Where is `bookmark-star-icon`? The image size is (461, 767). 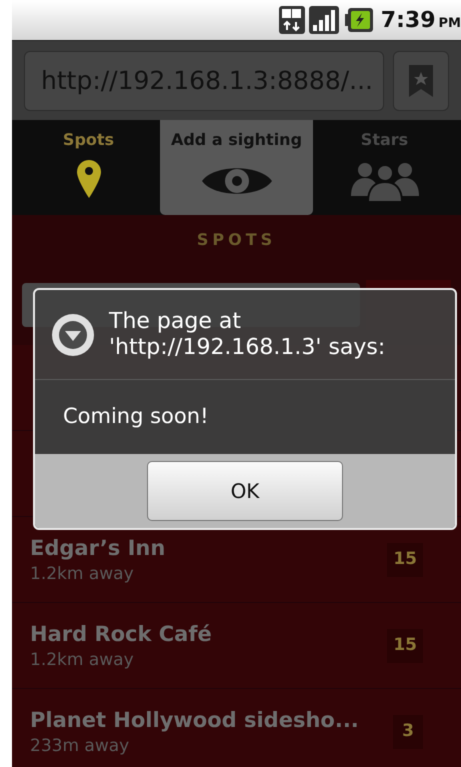
bookmark-star-icon is located at coordinates (421, 80).